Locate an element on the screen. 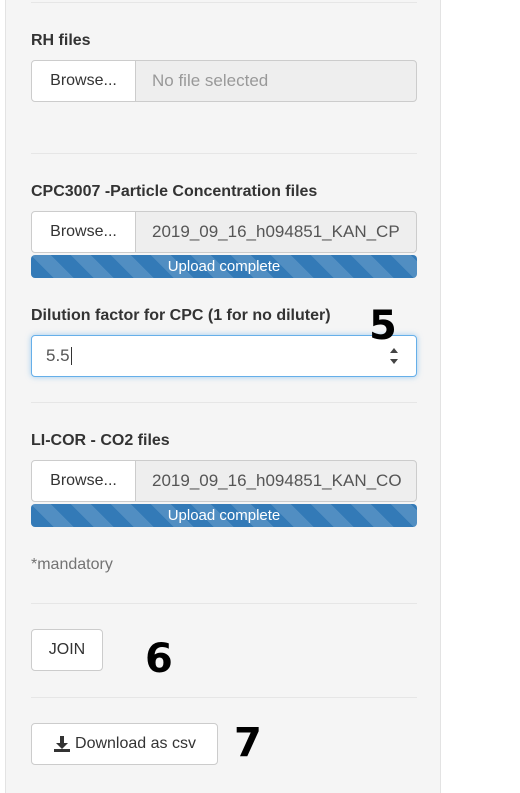 This screenshot has width=520, height=793. rh-files-label: RH files is located at coordinates (61, 40).